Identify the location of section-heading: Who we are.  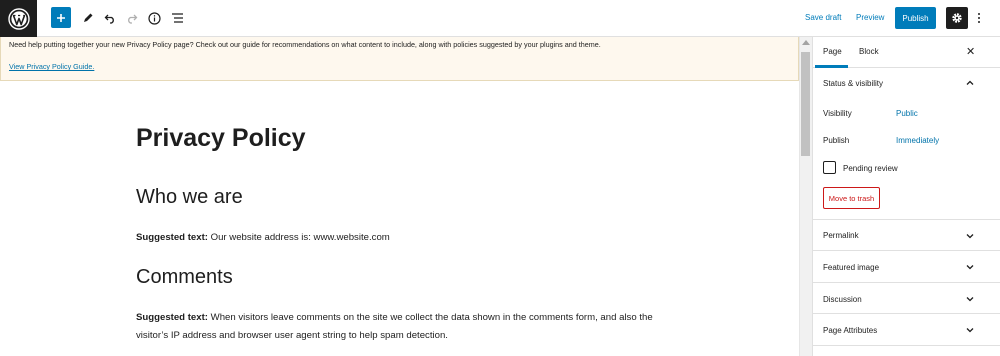
(189, 197).